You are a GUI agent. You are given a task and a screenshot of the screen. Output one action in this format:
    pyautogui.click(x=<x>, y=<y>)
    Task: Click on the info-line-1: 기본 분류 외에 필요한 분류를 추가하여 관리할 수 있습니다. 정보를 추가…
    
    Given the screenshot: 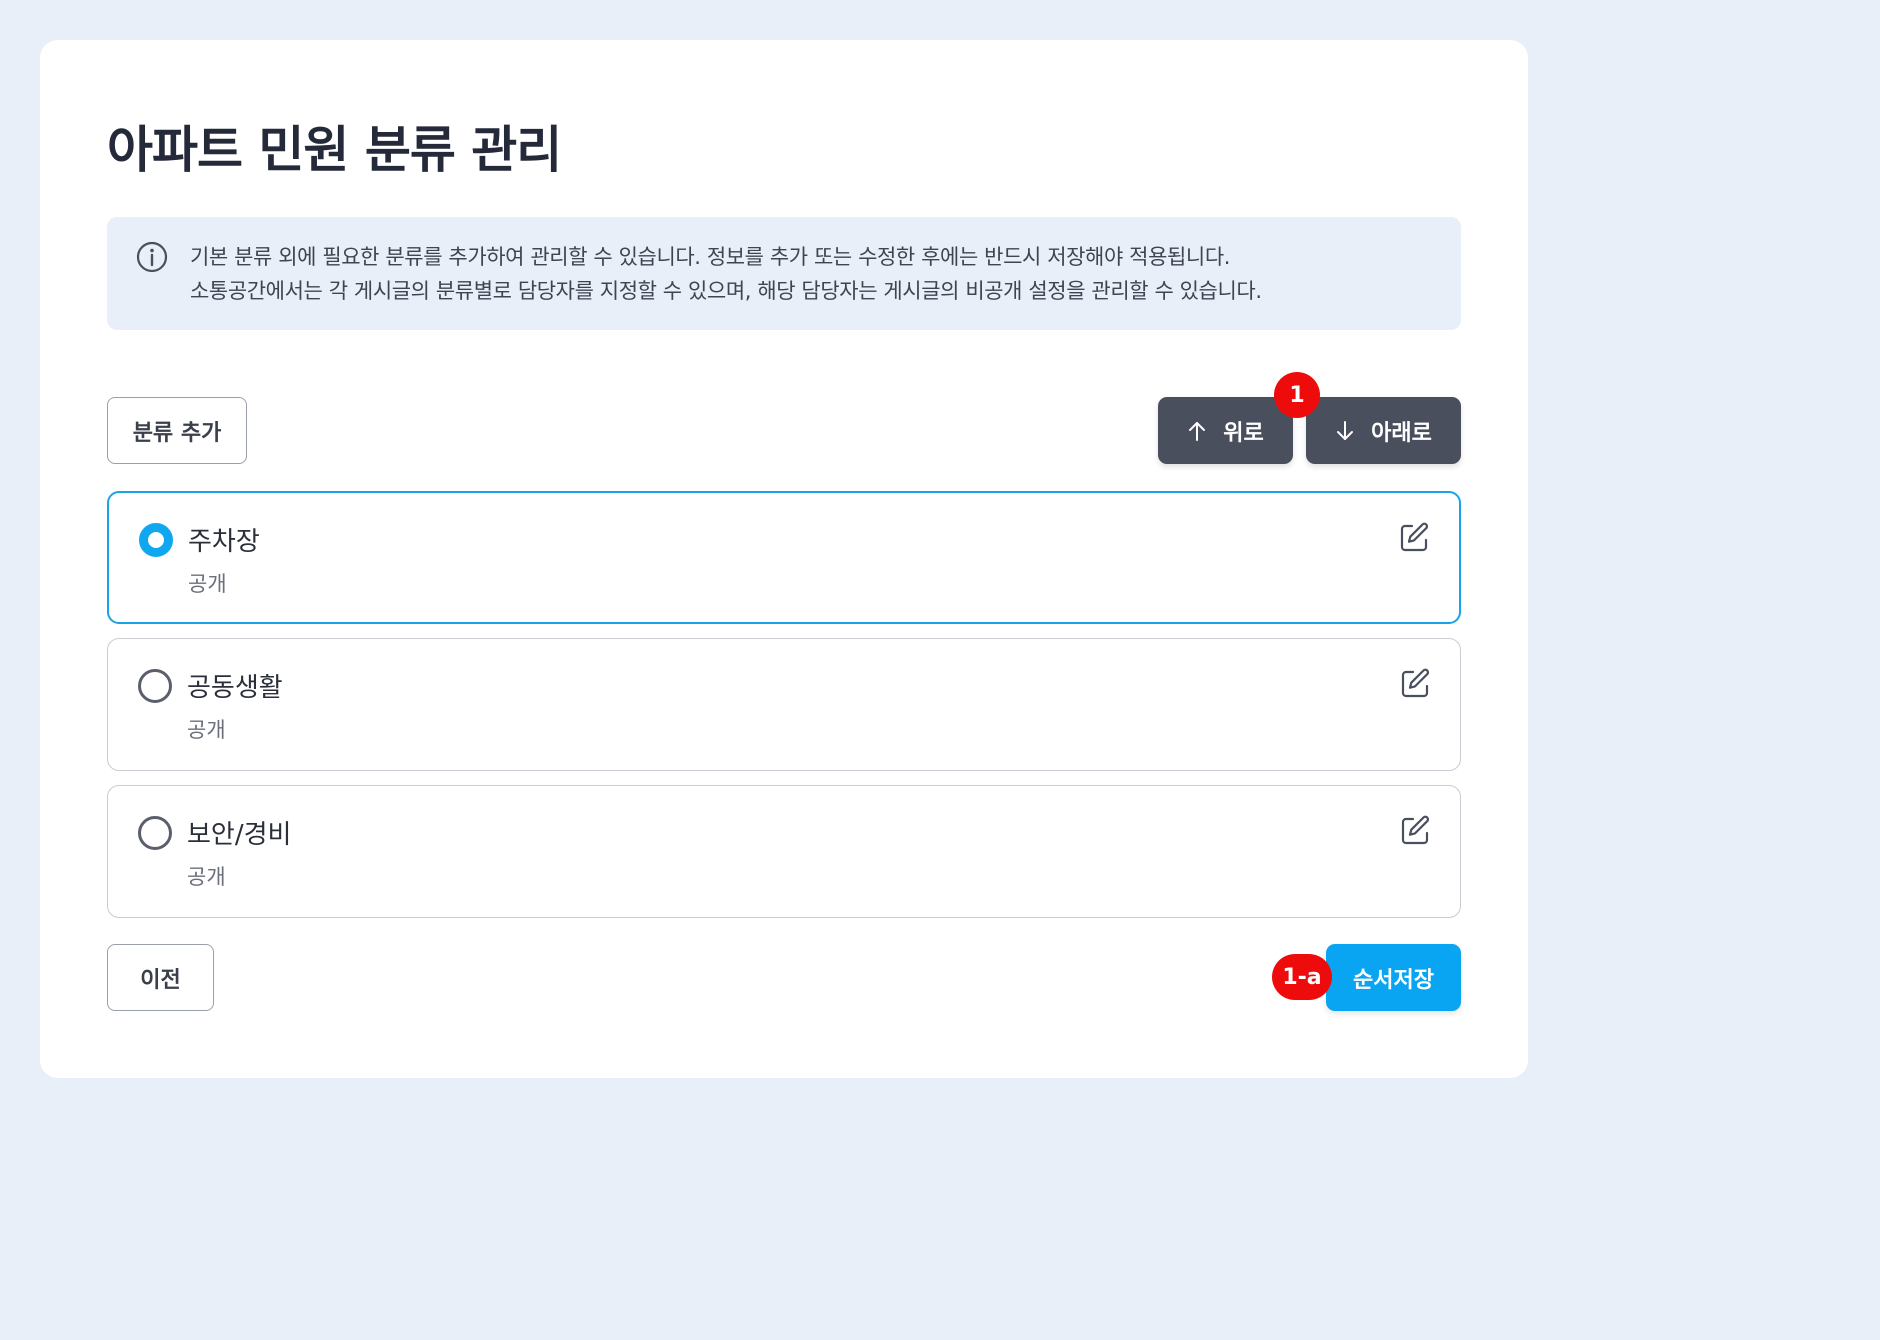 What is the action you would take?
    pyautogui.click(x=710, y=257)
    